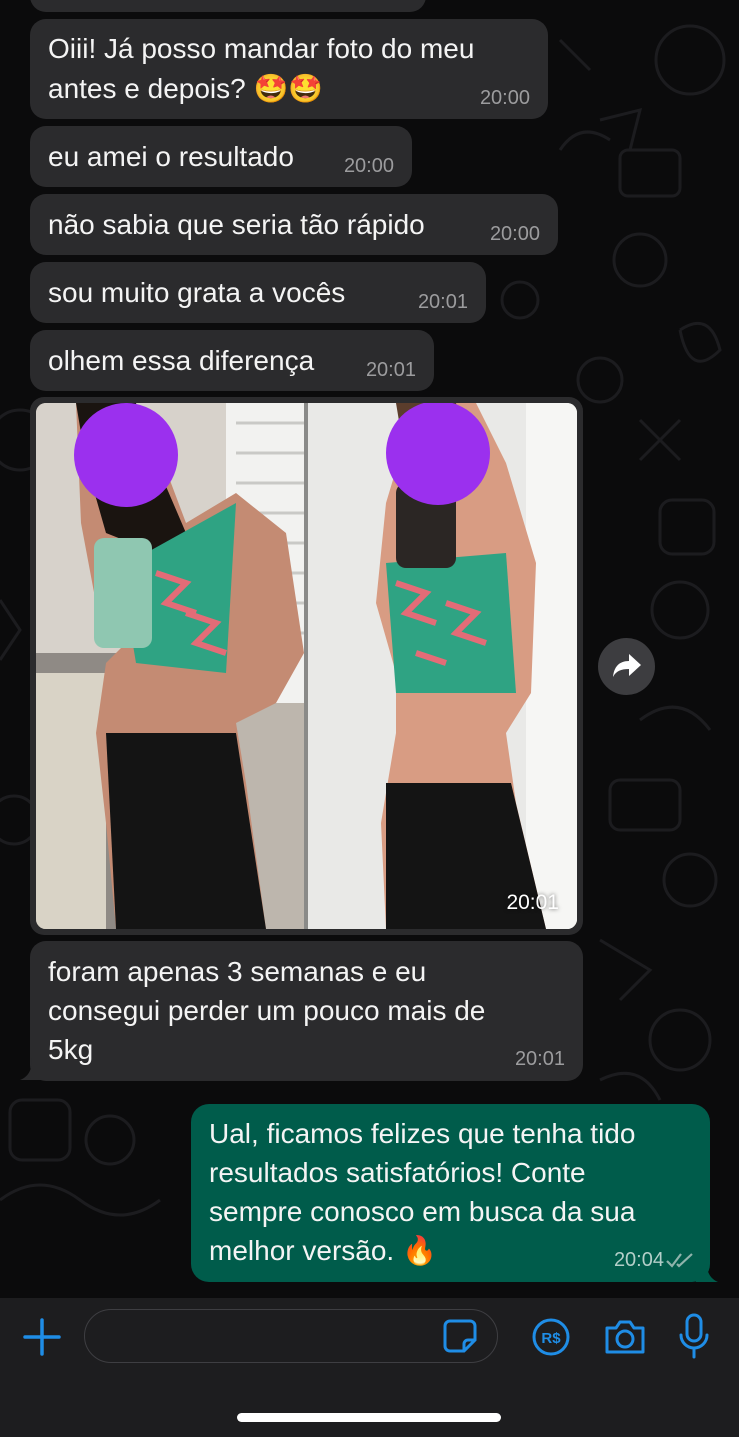 This screenshot has height=1437, width=739. What do you see at coordinates (181, 360) in the screenshot?
I see `message-text: olhem essa diferença` at bounding box center [181, 360].